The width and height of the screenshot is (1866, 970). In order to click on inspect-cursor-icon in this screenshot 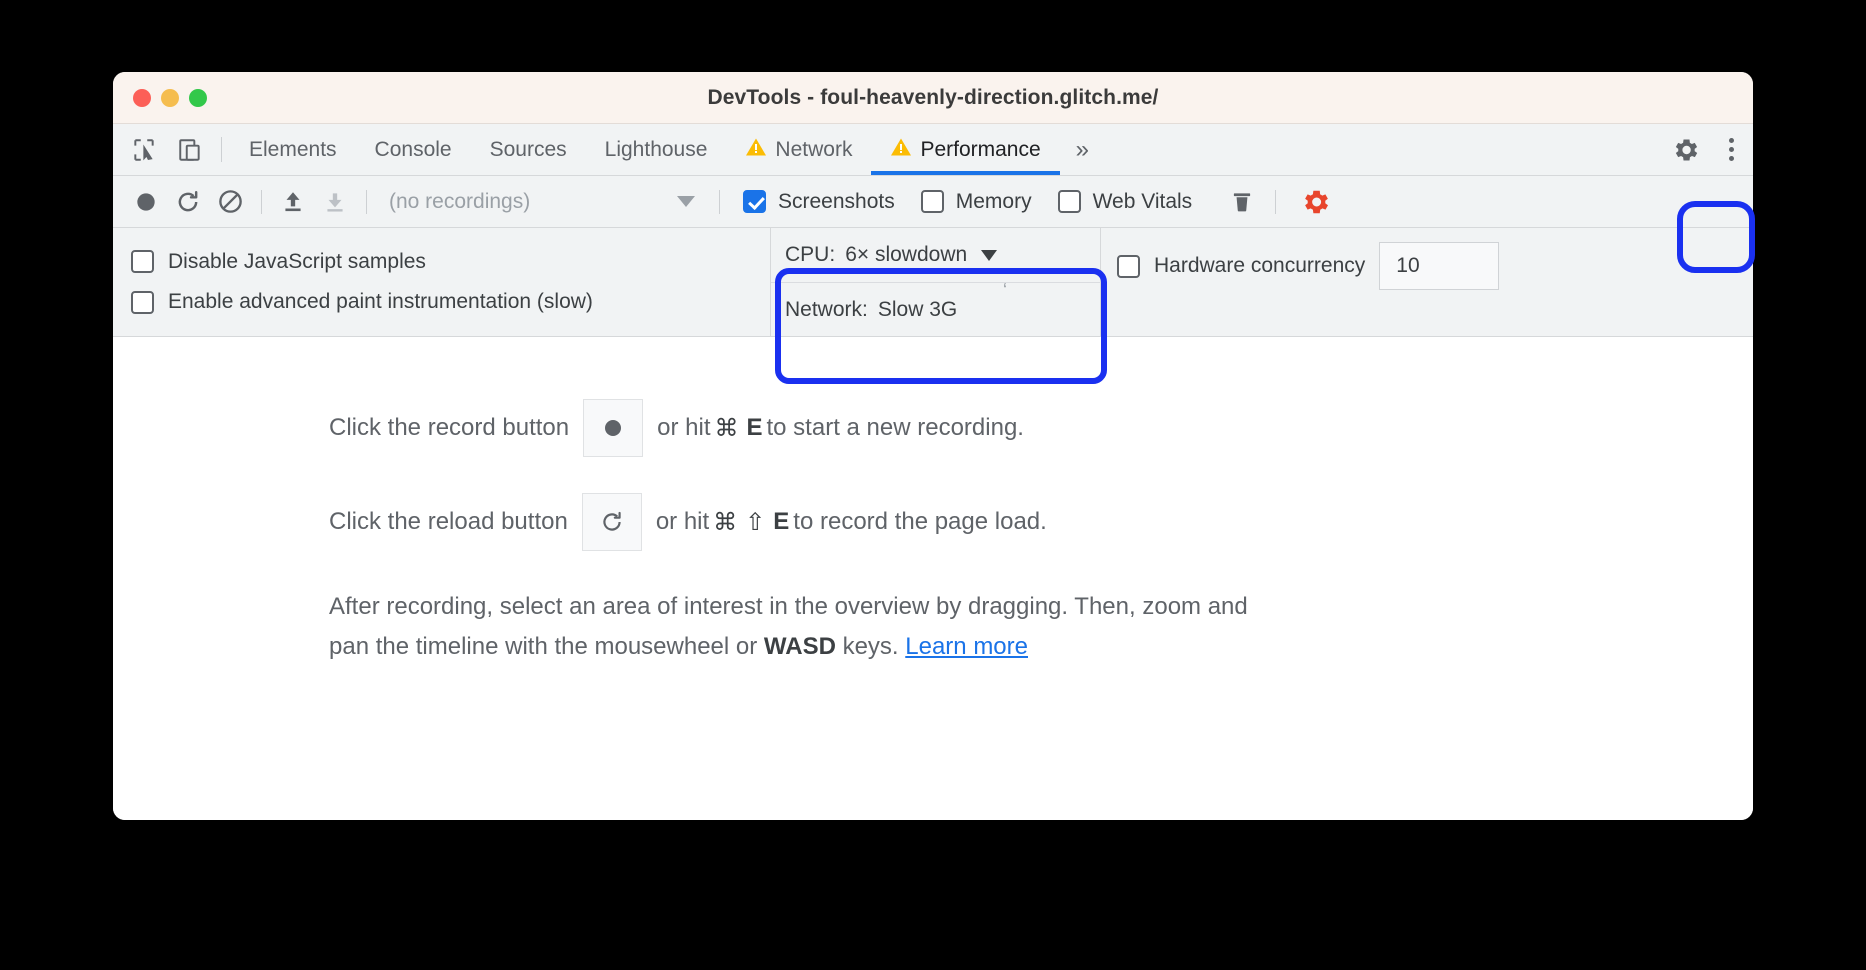, I will do `click(144, 149)`.